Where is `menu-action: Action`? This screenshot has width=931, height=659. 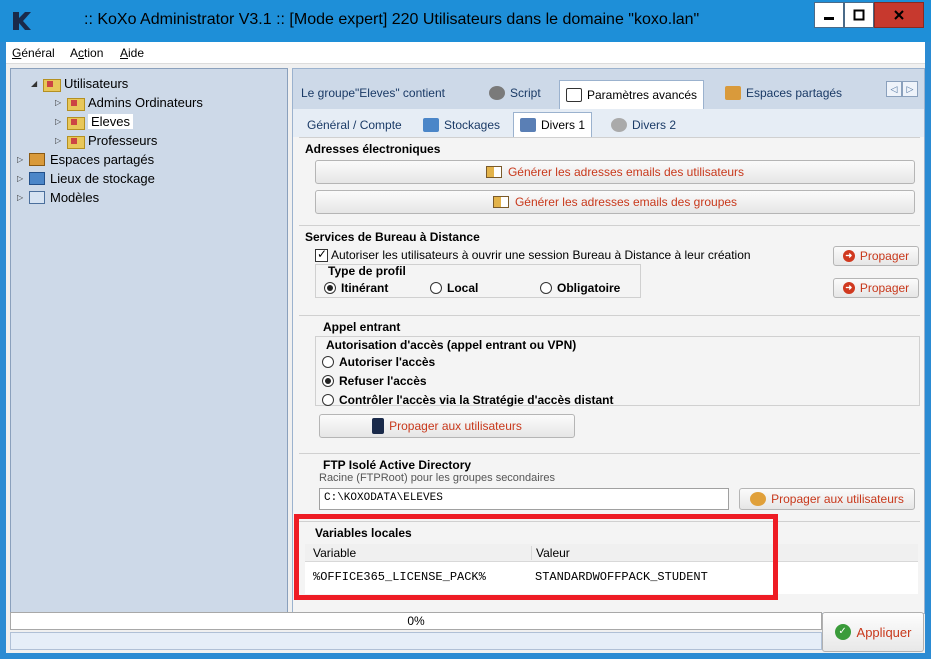
menu-action: Action is located at coordinates (86, 53).